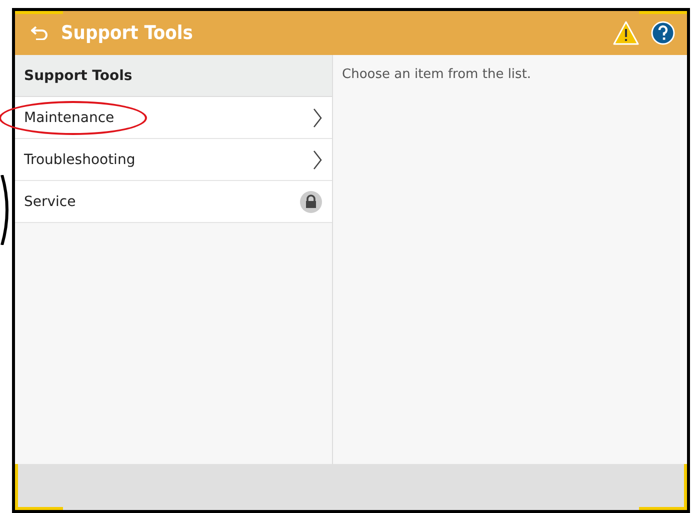  What do you see at coordinates (626, 33) in the screenshot?
I see `warning-icon` at bounding box center [626, 33].